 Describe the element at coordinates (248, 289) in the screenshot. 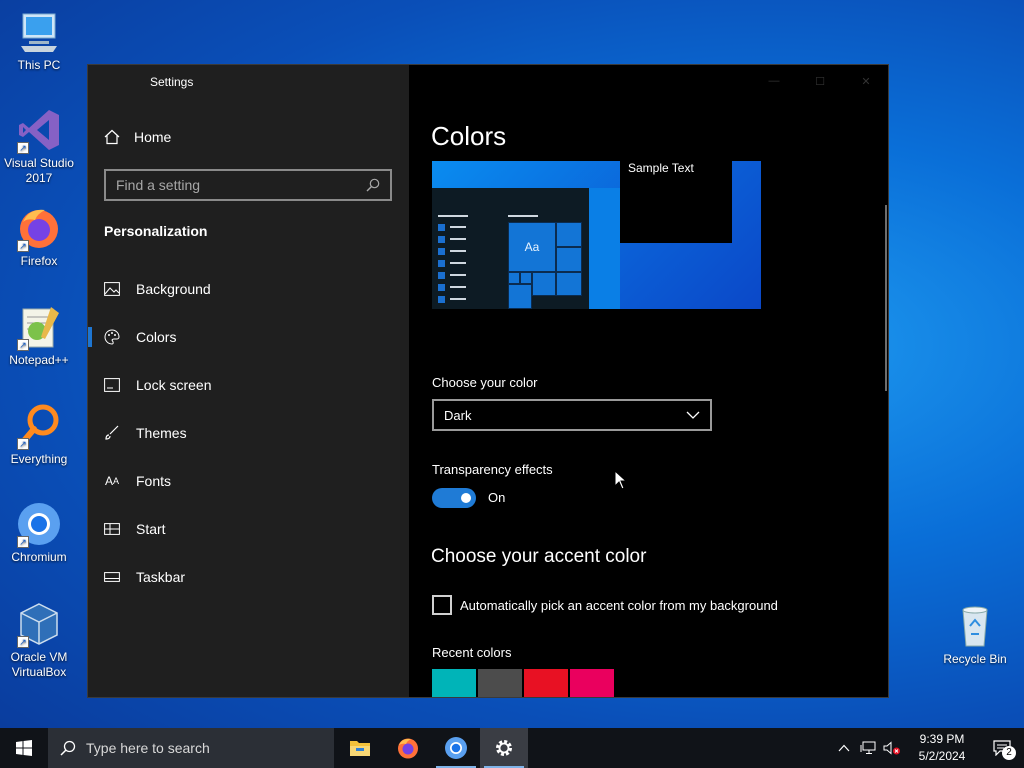

I see `sidebar-item-background: Background` at that location.